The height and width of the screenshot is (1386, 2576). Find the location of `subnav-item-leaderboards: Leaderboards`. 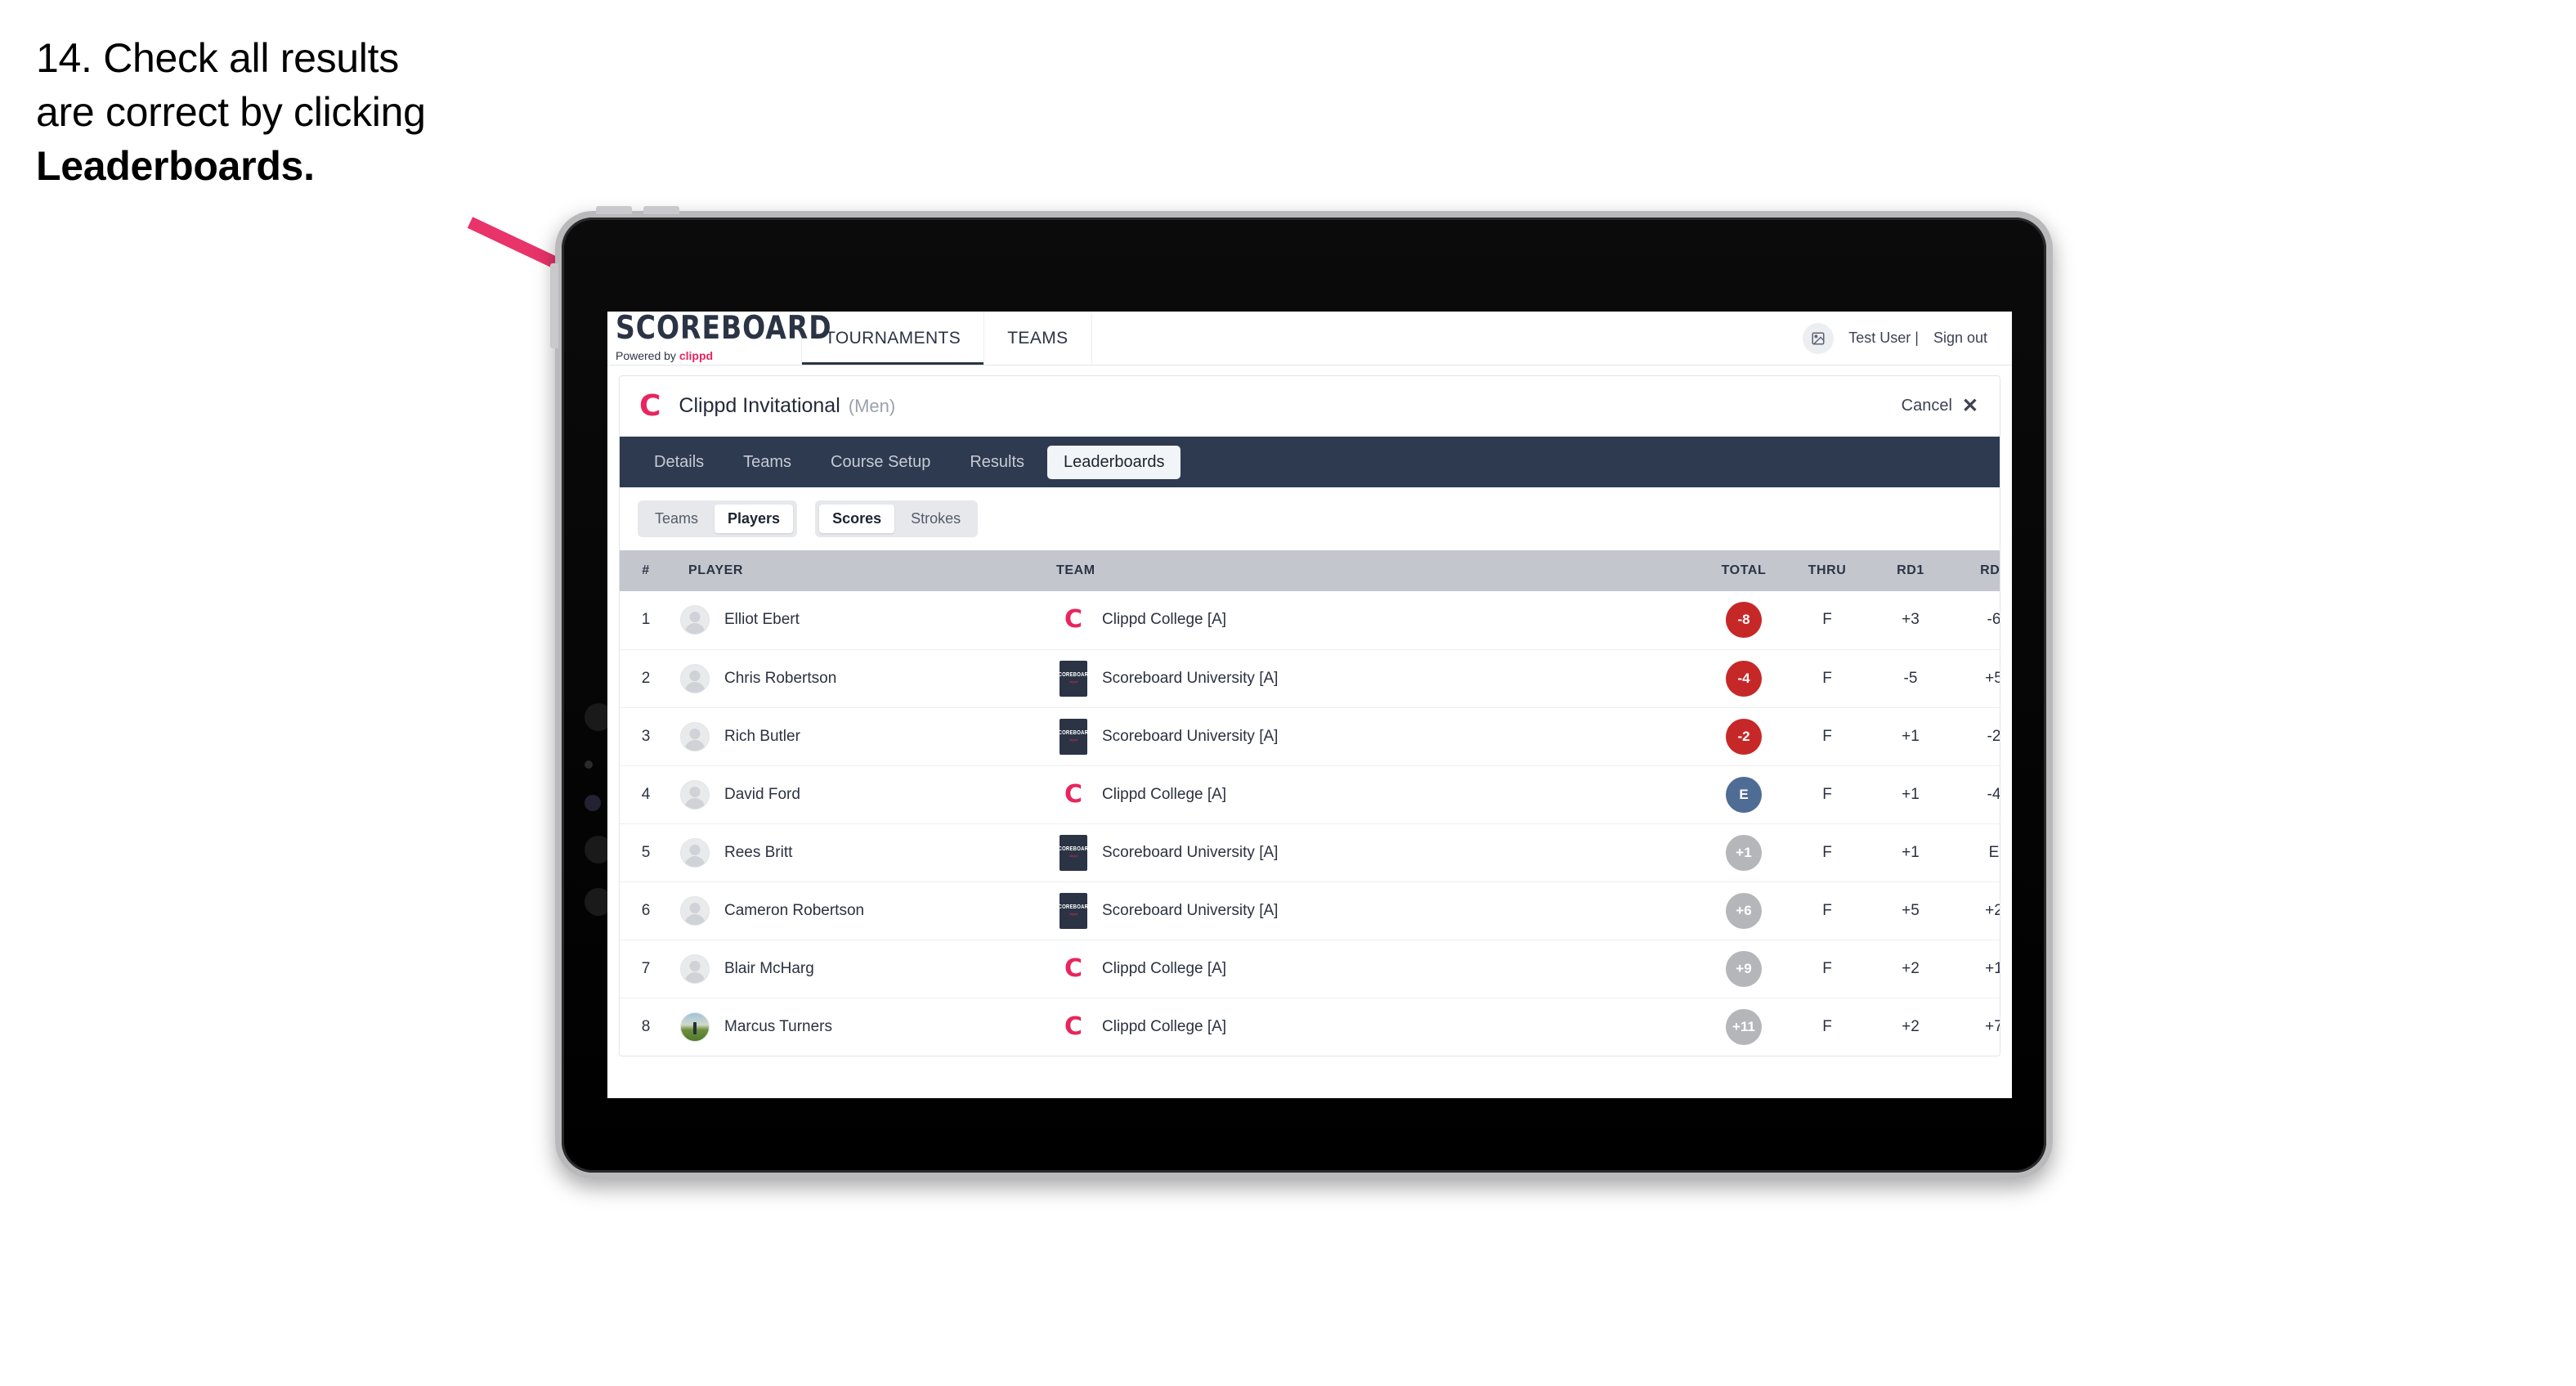

subnav-item-leaderboards: Leaderboards is located at coordinates (1114, 462).